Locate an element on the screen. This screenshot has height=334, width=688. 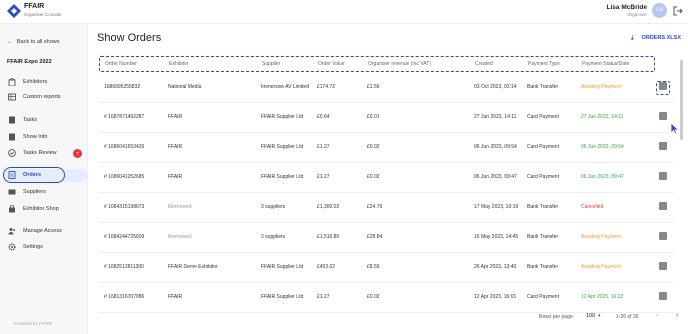
column-header: Exhibitor is located at coordinates (178, 64).